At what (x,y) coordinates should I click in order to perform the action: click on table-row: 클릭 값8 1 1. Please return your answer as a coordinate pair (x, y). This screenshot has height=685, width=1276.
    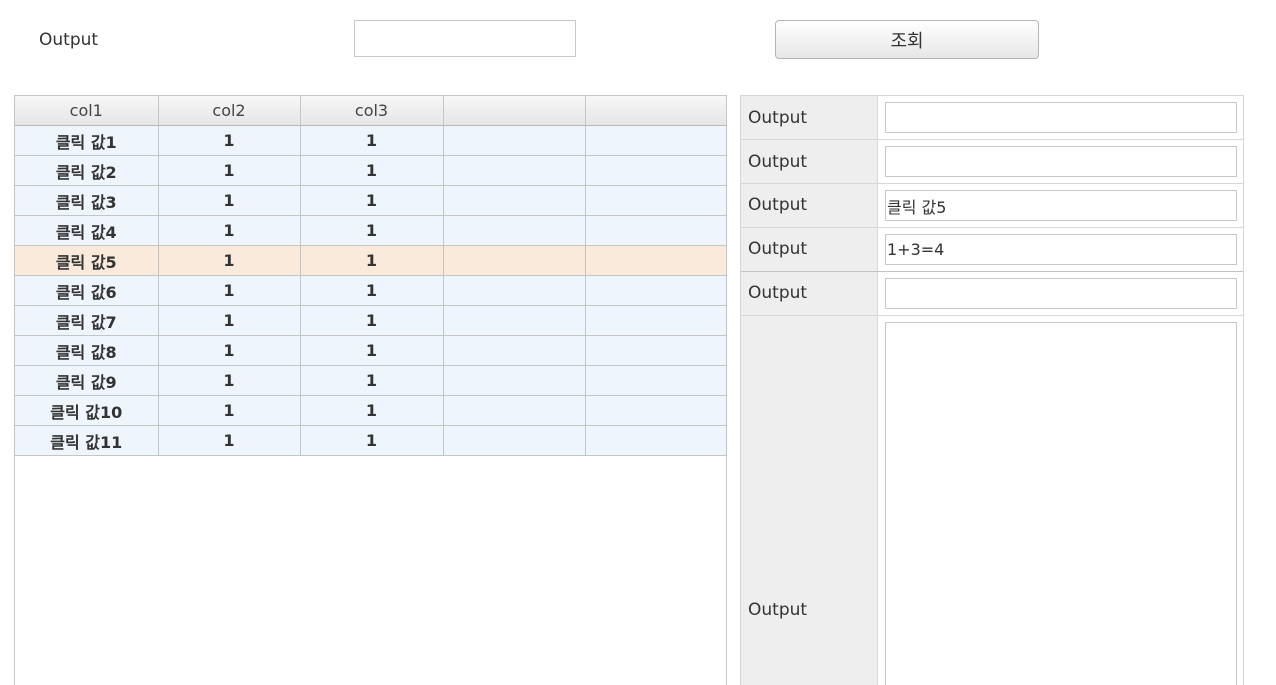
    Looking at the image, I should click on (370, 350).